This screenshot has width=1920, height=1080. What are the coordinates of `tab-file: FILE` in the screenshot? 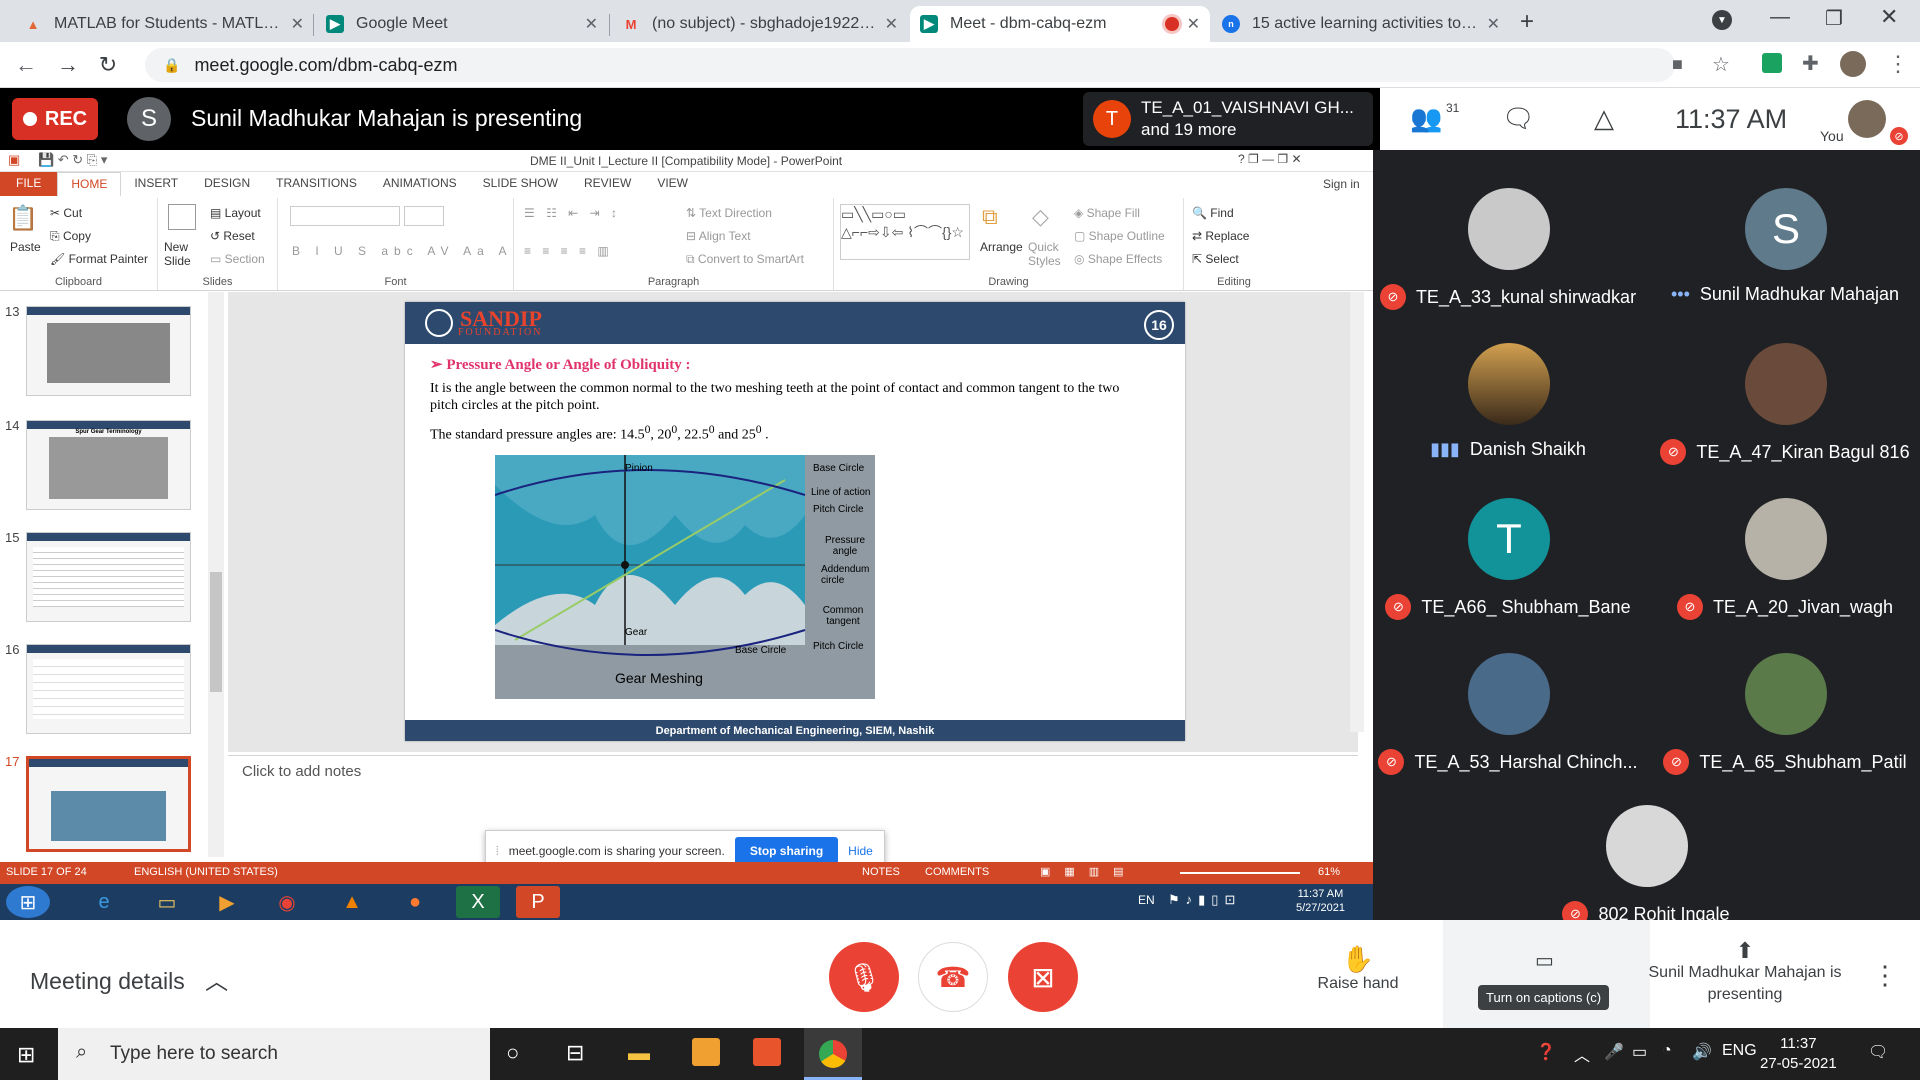 It's located at (29, 184).